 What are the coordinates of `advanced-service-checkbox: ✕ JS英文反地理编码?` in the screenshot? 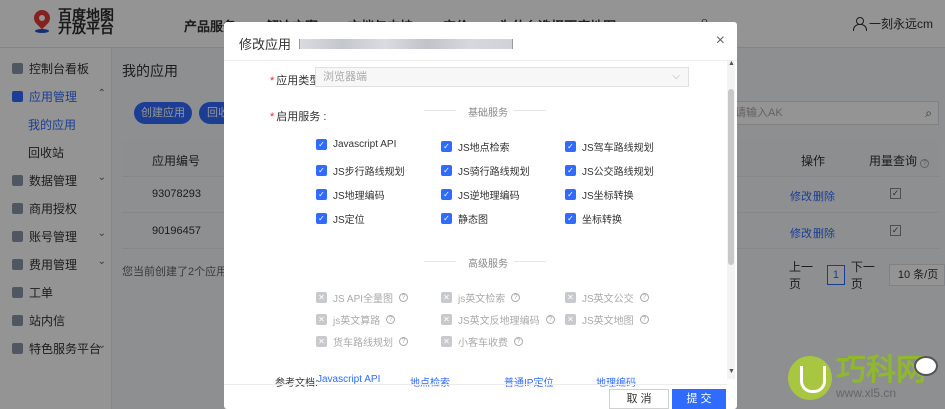 It's located at (498, 319).